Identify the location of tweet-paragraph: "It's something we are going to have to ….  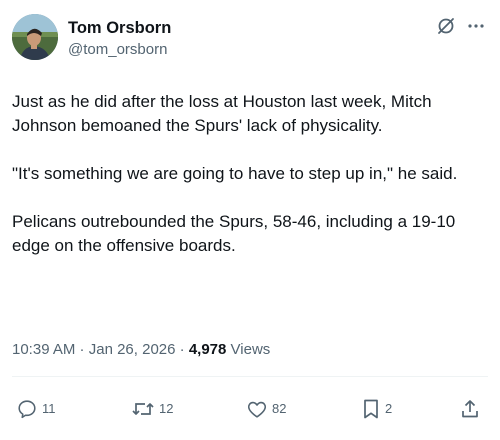
(235, 173).